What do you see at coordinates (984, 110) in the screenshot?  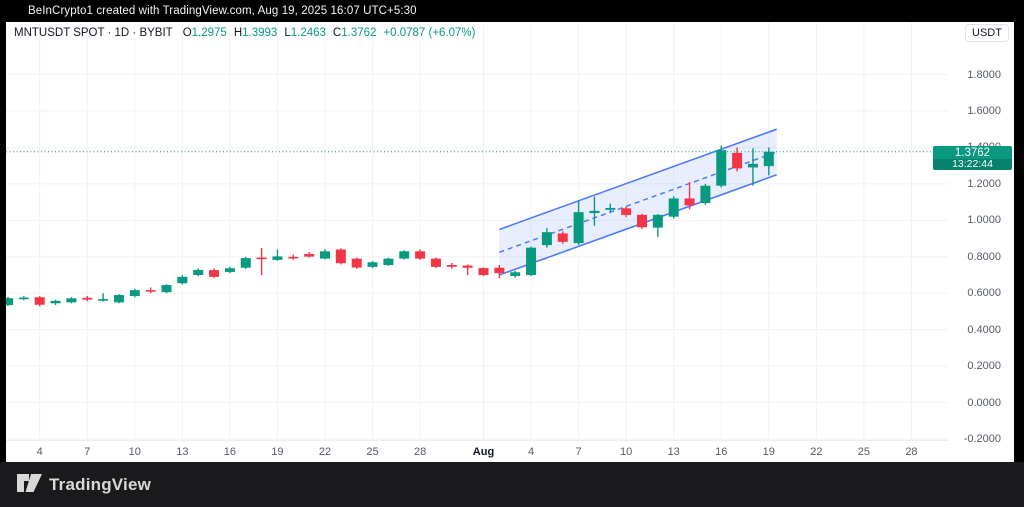 I see `price-tick-label: 1.6000` at bounding box center [984, 110].